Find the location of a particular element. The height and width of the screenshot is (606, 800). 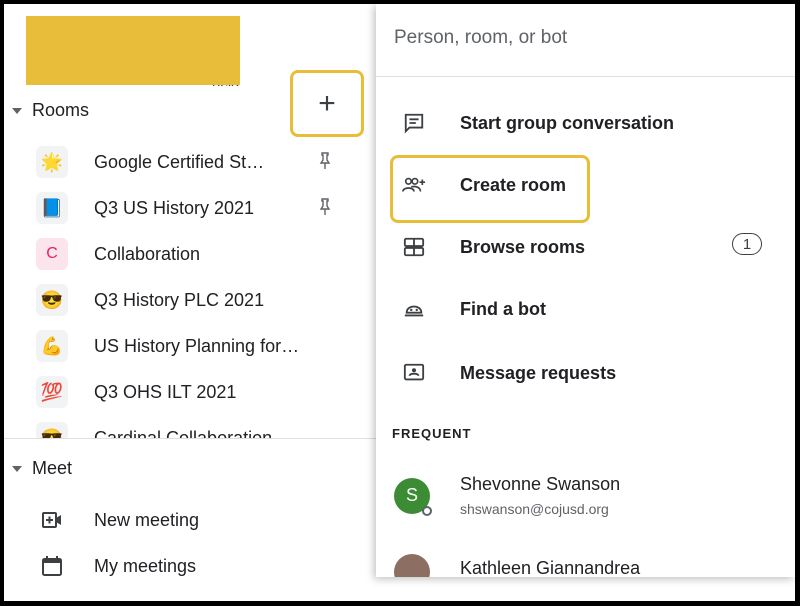

room-item: 📘 Q3 US History 2021 is located at coordinates (186, 208).